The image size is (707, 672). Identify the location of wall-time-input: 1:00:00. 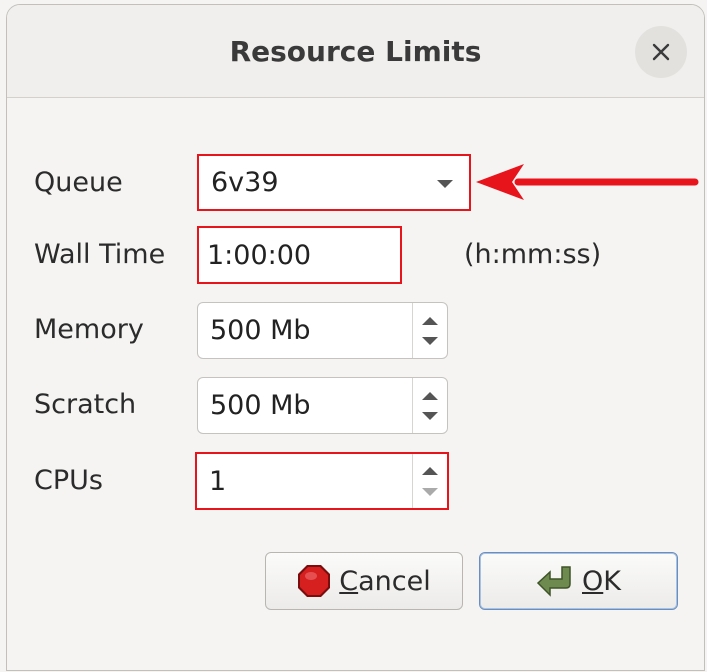
(299, 255).